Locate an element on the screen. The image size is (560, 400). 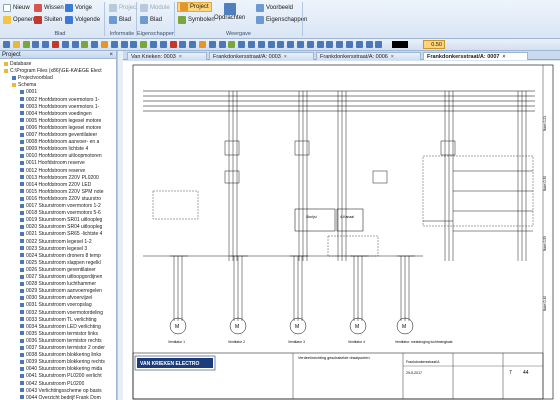
tree-page: 0026 Stuurstroom geventilateer is located at coordinates (58, 270).